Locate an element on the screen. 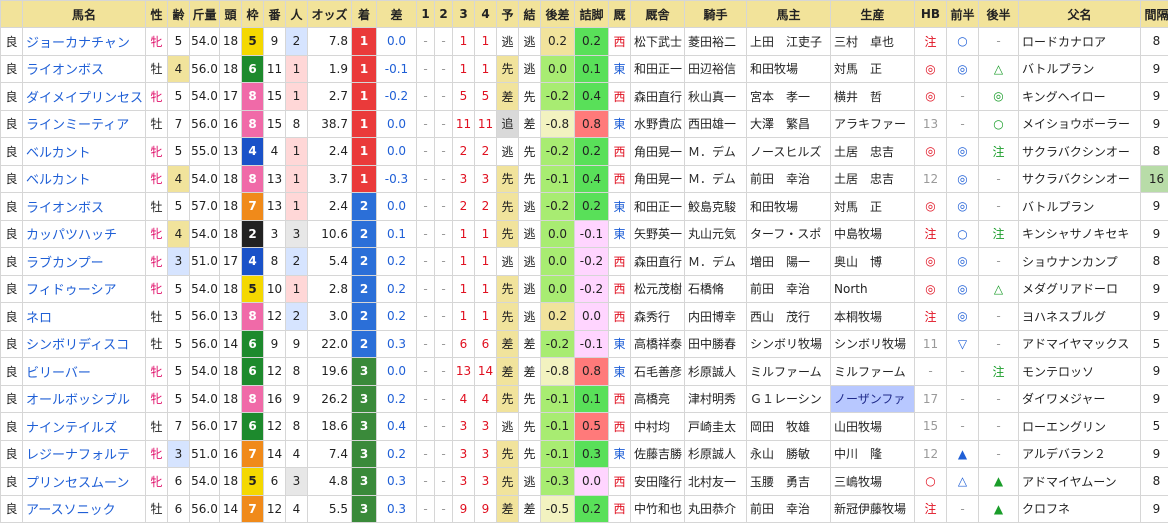  breeder-cell: 三嶋牧場 is located at coordinates (872, 481).